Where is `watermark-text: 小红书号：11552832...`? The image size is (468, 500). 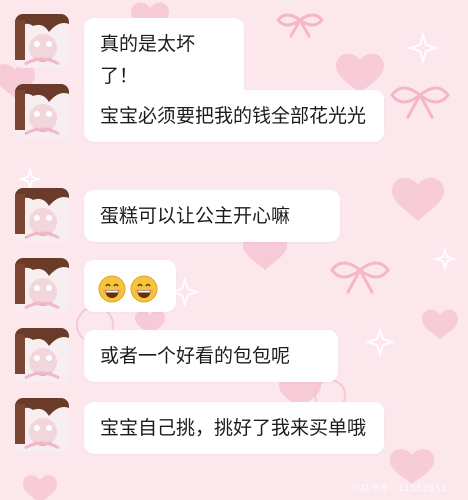 watermark-text: 小红书号：11552832... is located at coordinates (403, 489).